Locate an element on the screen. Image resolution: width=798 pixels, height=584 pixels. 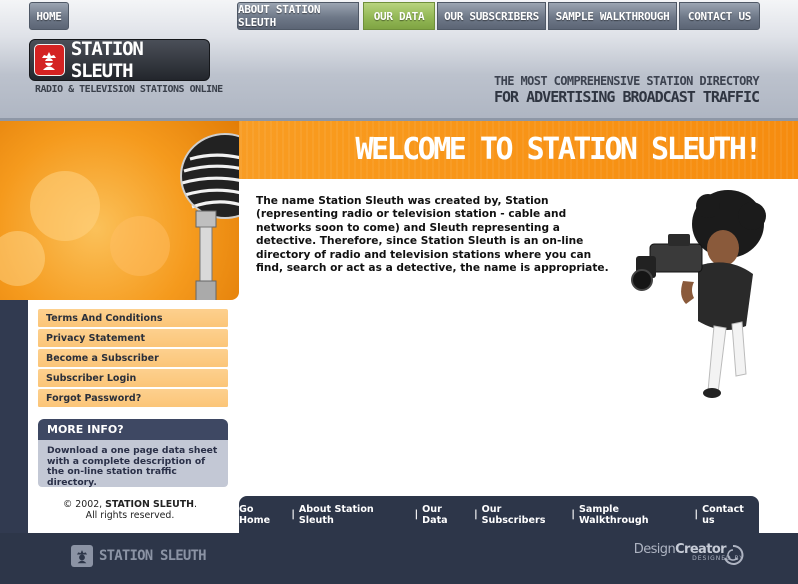
logo: STATION SLEUTH is located at coordinates (119, 60).